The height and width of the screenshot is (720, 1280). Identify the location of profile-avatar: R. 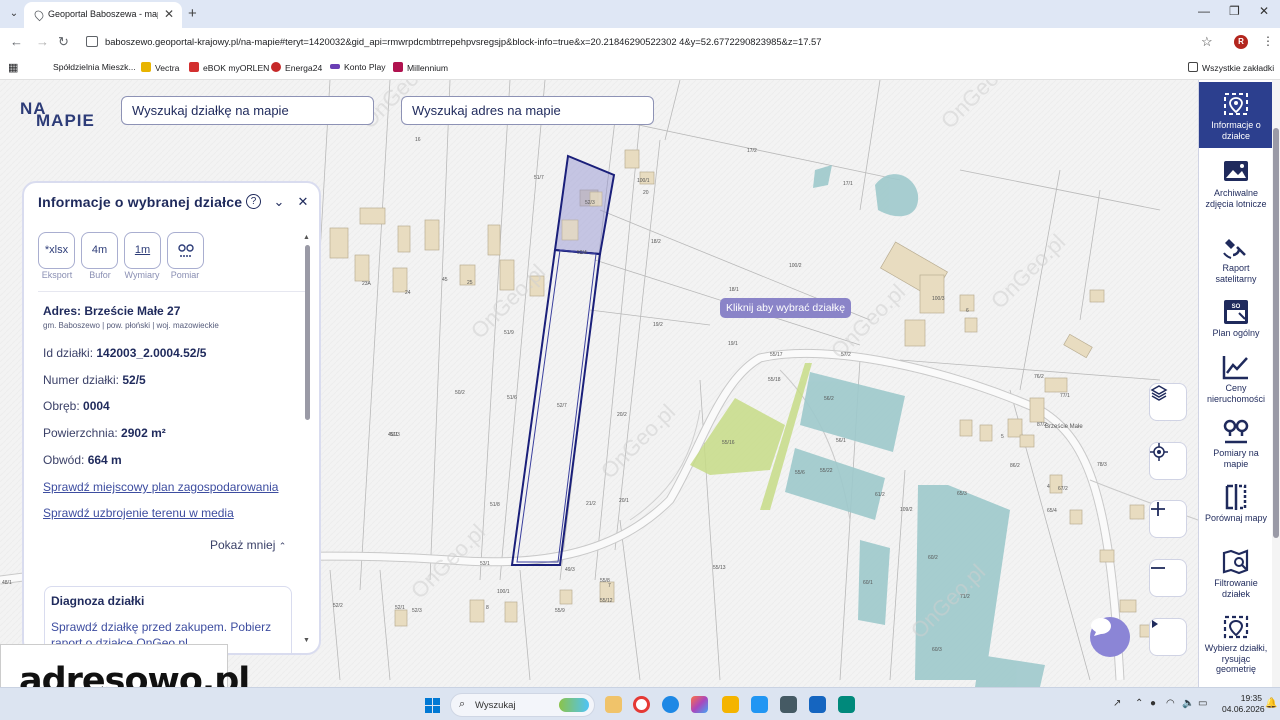
(1241, 42).